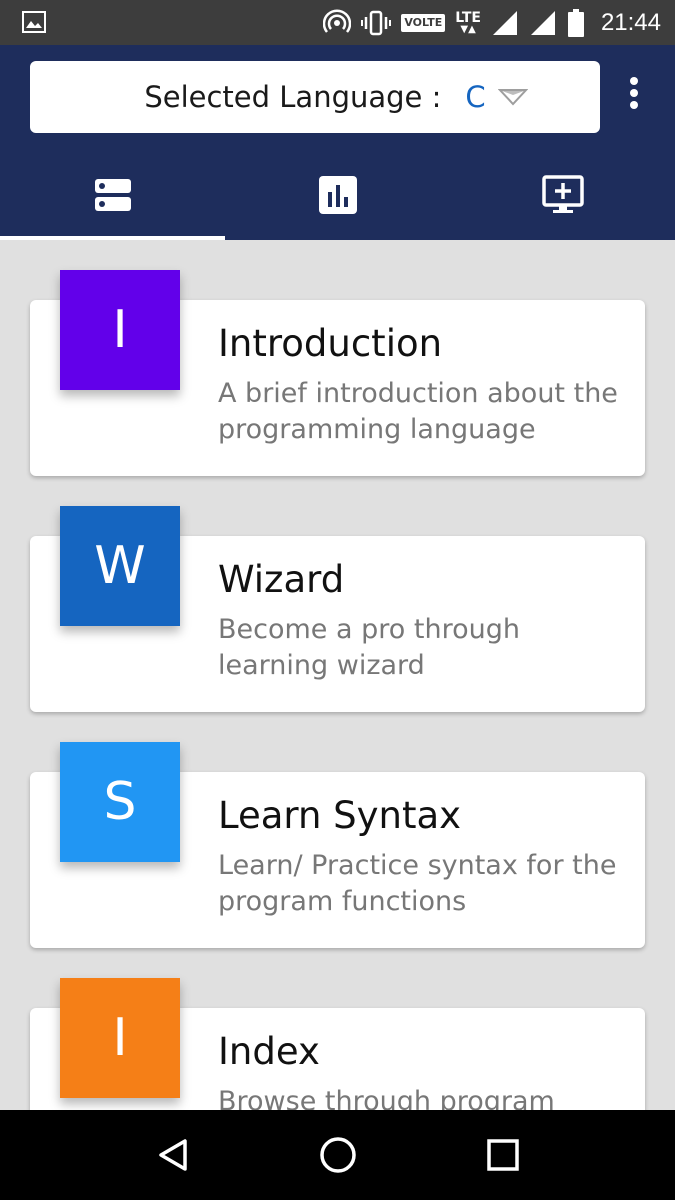 The height and width of the screenshot is (1200, 675). What do you see at coordinates (575, 22) in the screenshot?
I see `battery-icon` at bounding box center [575, 22].